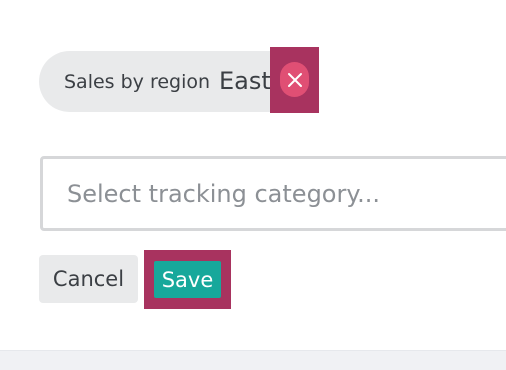 This screenshot has height=370, width=506. I want to click on save-button: Save, so click(187, 279).